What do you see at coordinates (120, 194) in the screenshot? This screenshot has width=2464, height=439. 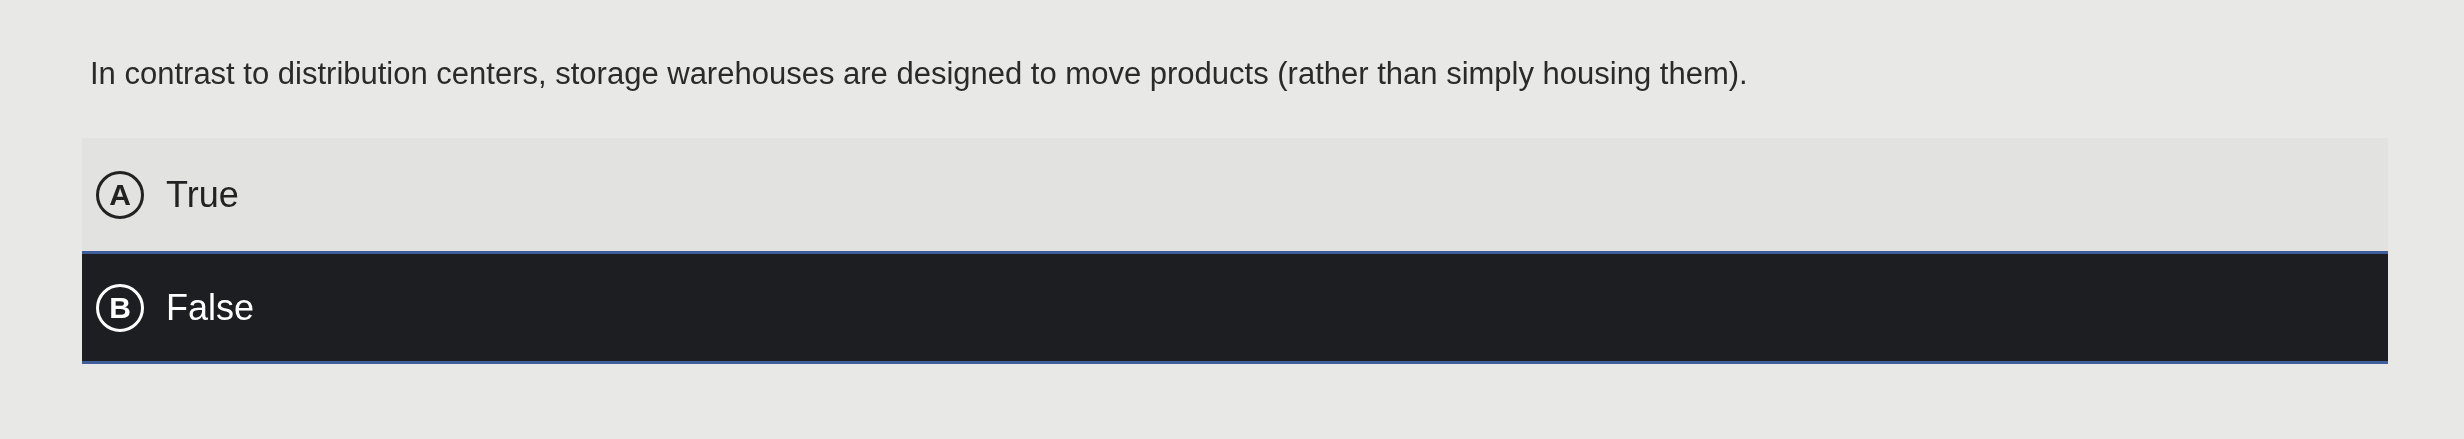 I see `option-letter: A` at bounding box center [120, 194].